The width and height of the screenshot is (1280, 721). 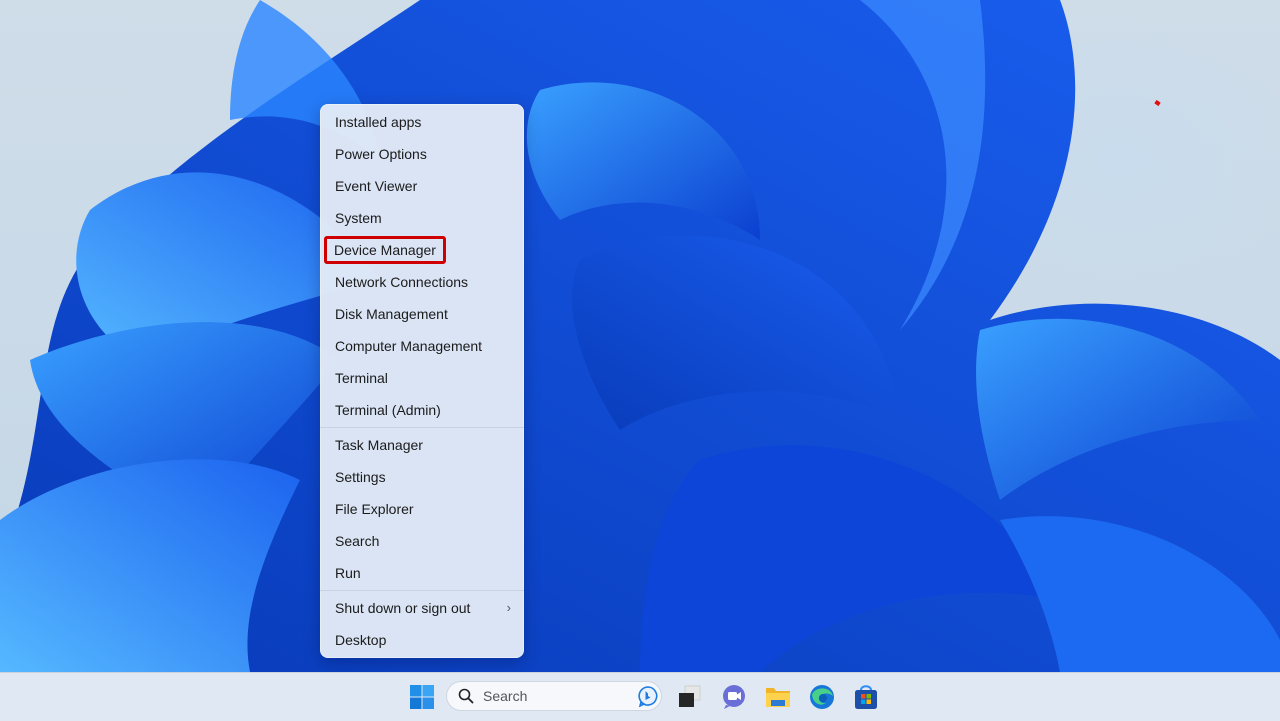 What do you see at coordinates (690, 697) in the screenshot?
I see `task-view-icon` at bounding box center [690, 697].